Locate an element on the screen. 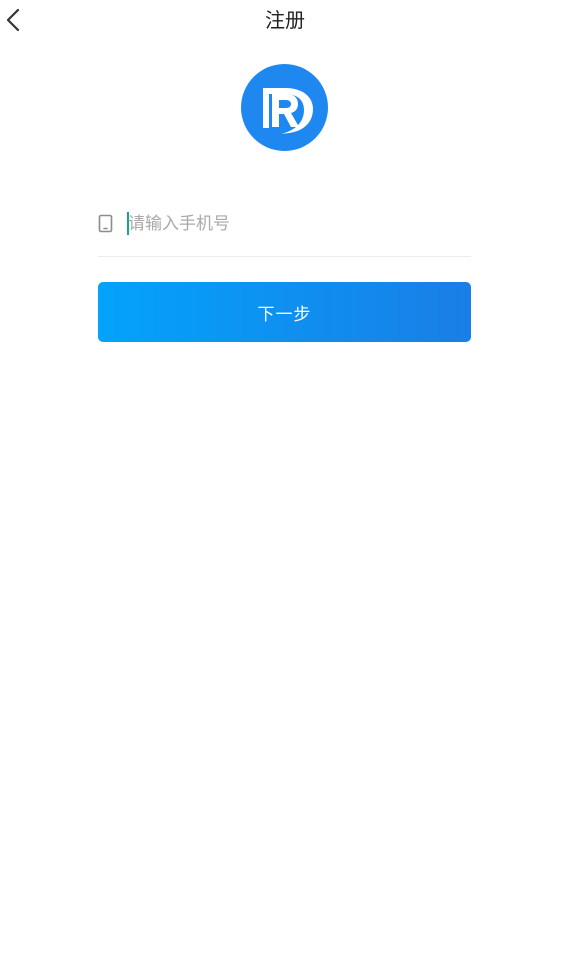  phone-input-row is located at coordinates (284, 228).